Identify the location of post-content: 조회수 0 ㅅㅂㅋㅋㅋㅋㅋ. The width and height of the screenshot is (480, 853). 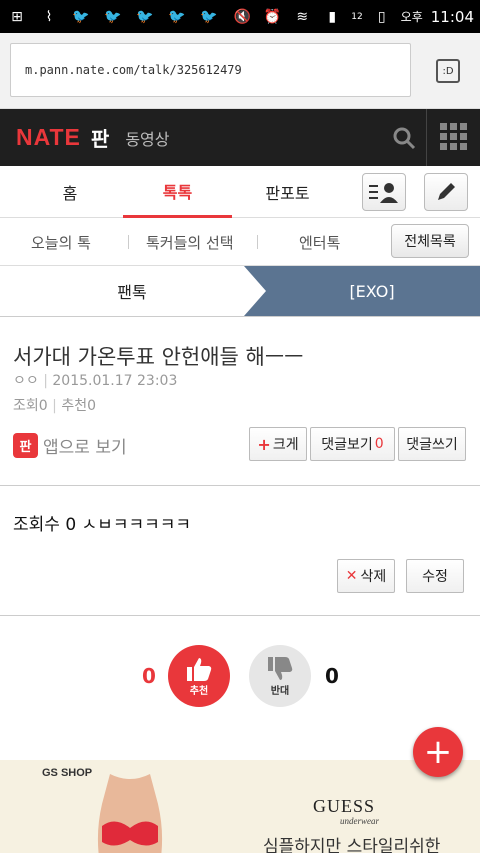
(102, 525).